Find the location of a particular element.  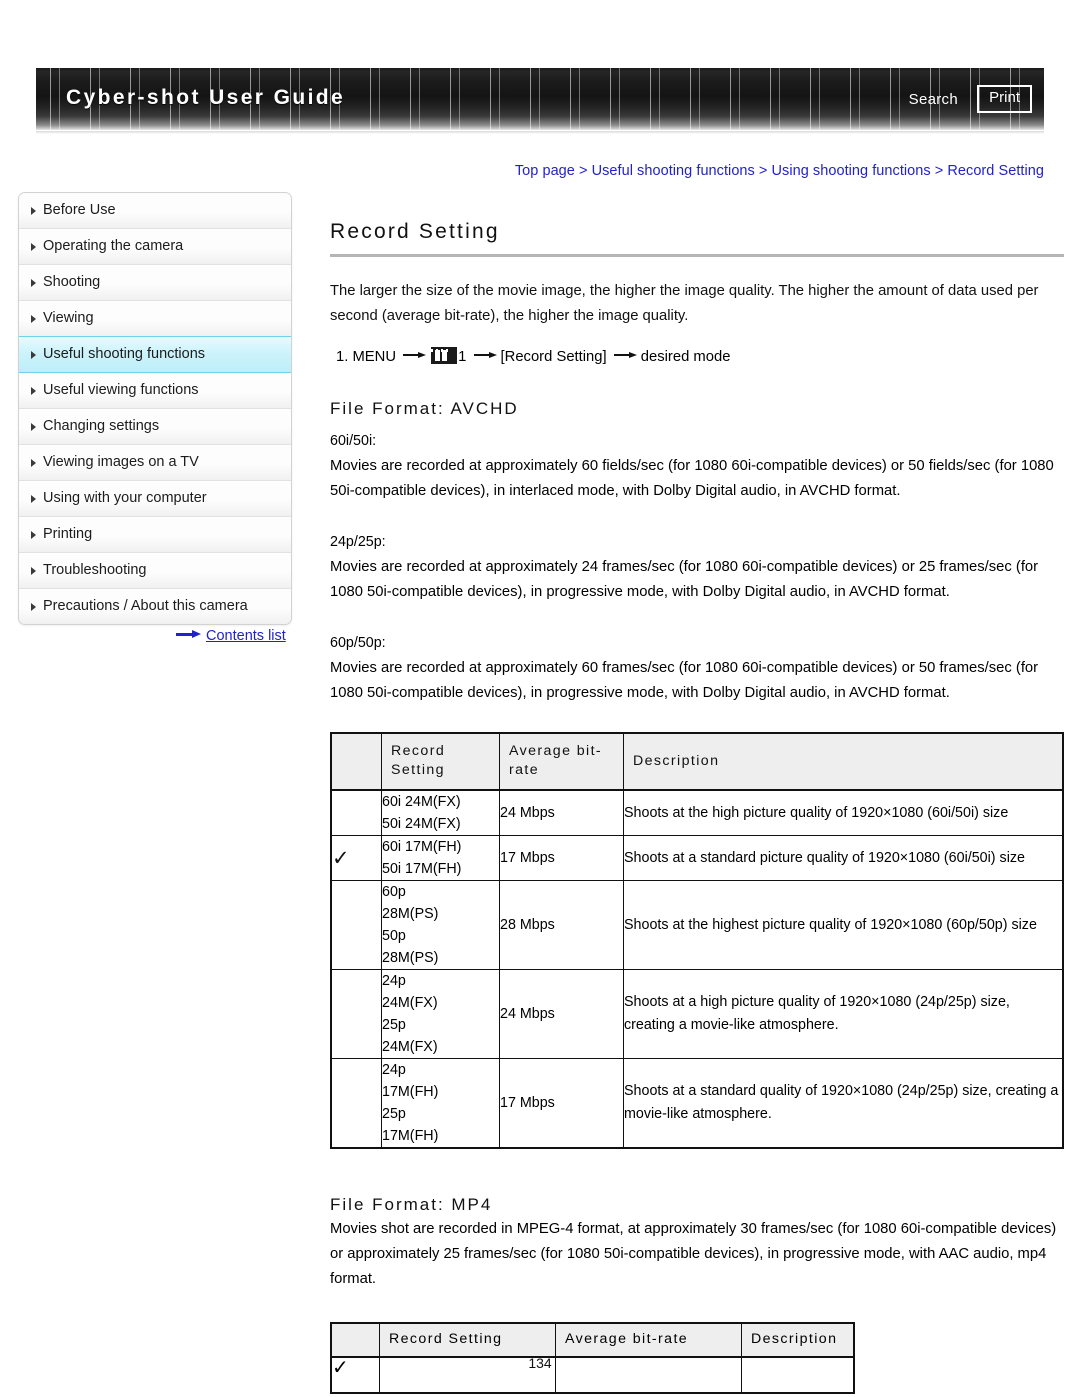

menu-label: MENU is located at coordinates (374, 357).